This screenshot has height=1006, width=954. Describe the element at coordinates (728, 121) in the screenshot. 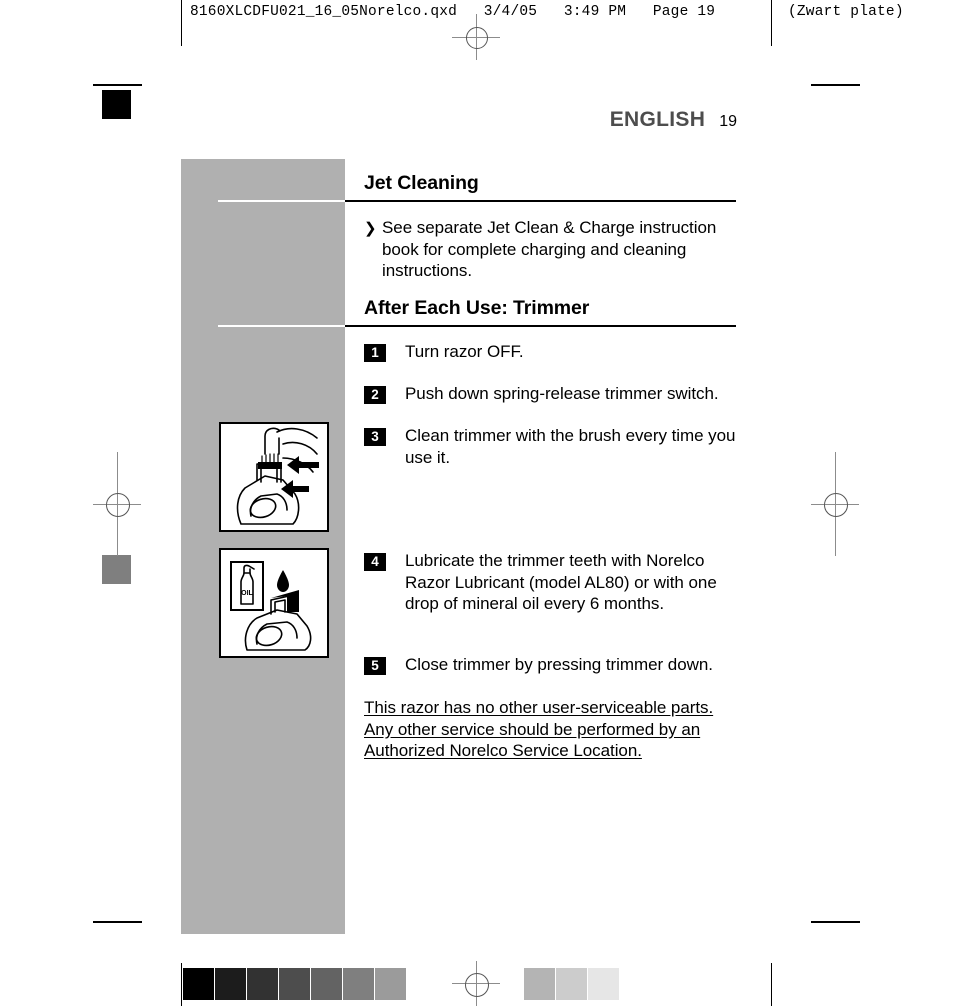

I see `page-number: 19` at that location.